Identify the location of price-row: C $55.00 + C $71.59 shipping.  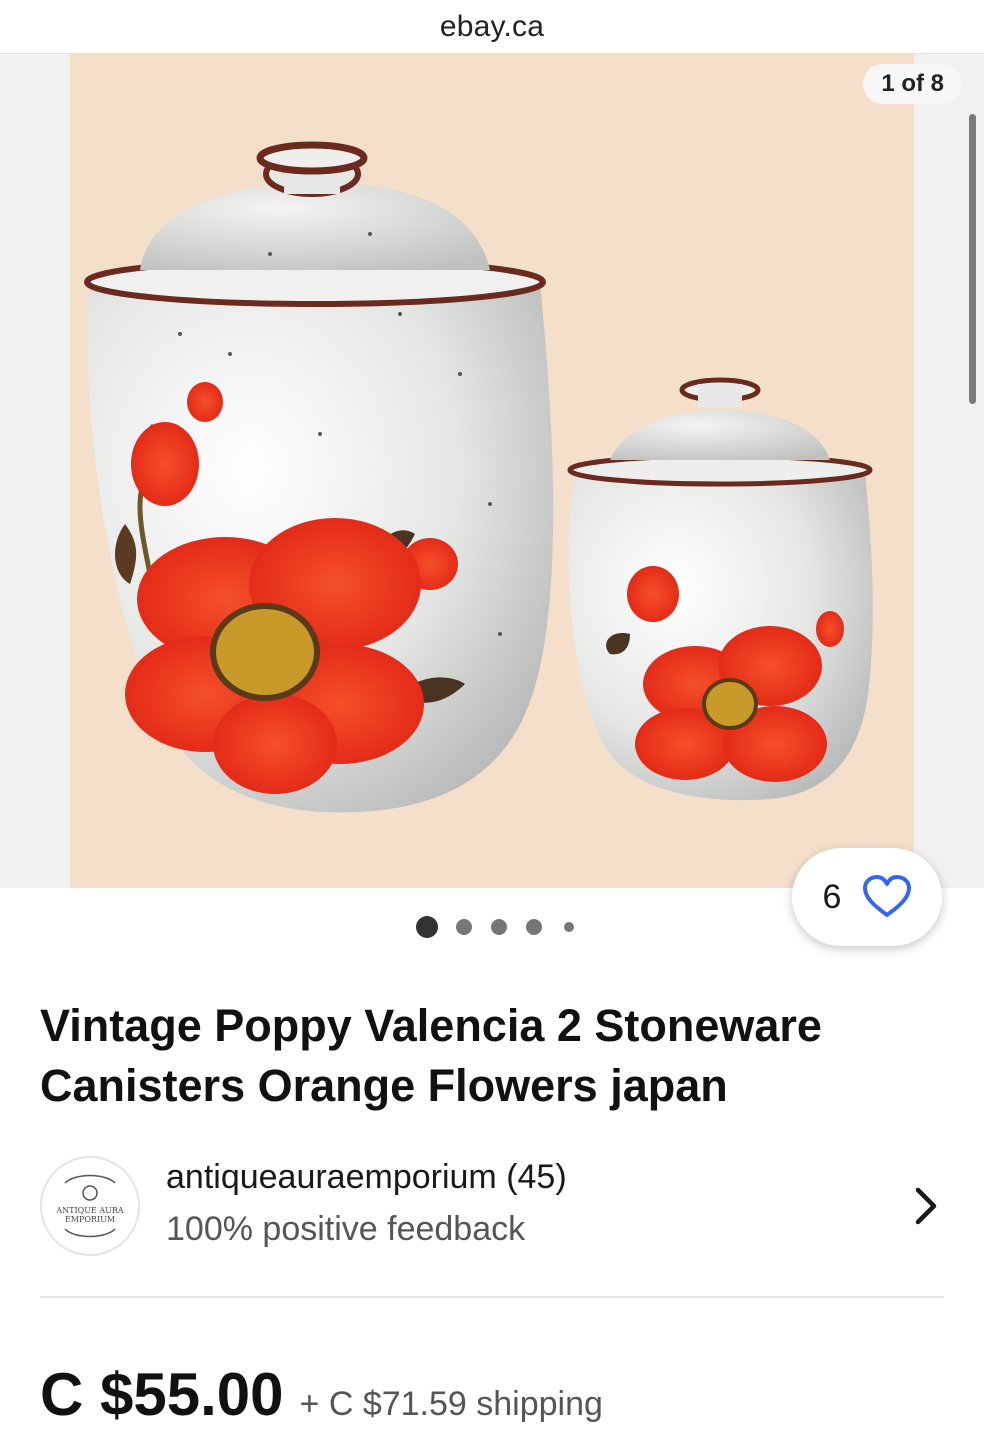
(321, 1395).